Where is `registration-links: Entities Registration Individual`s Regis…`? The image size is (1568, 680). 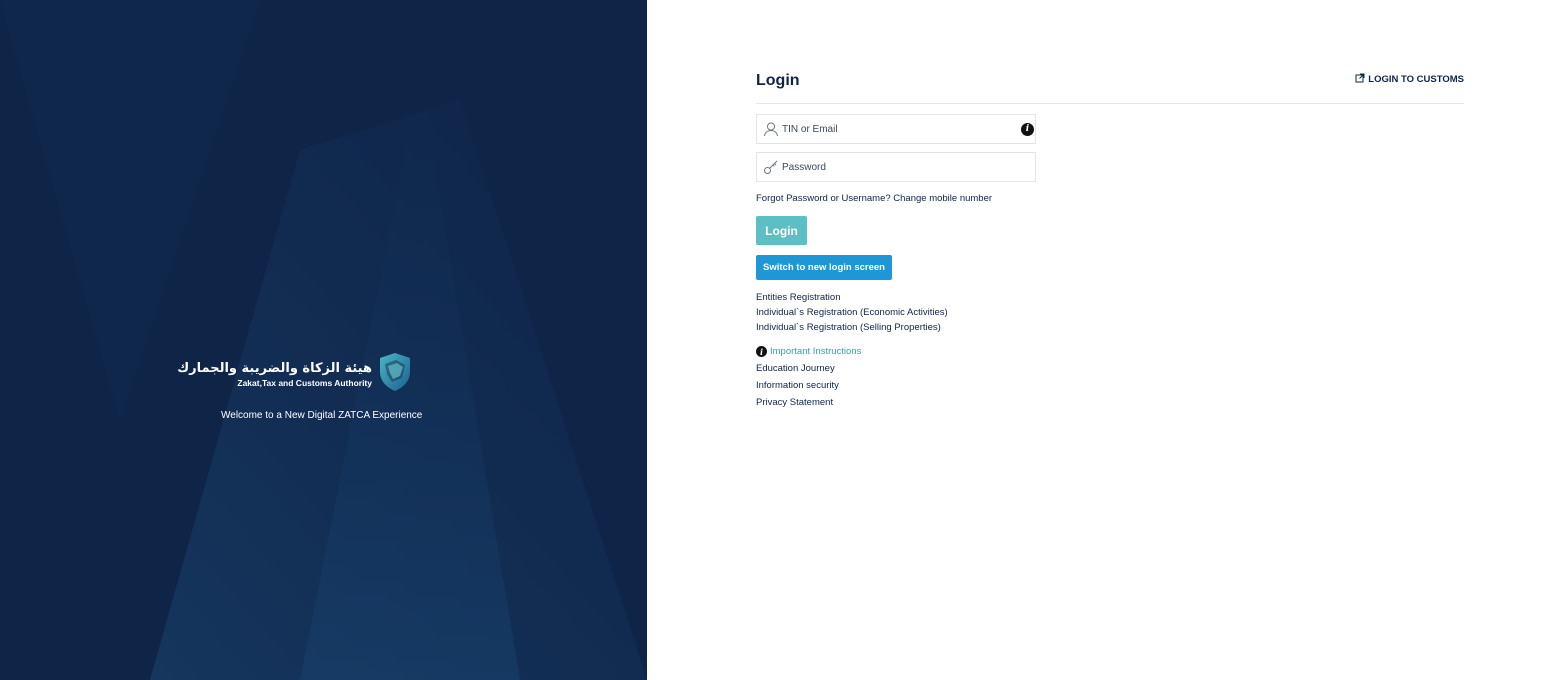 registration-links: Entities Registration Individual`s Regis… is located at coordinates (852, 313).